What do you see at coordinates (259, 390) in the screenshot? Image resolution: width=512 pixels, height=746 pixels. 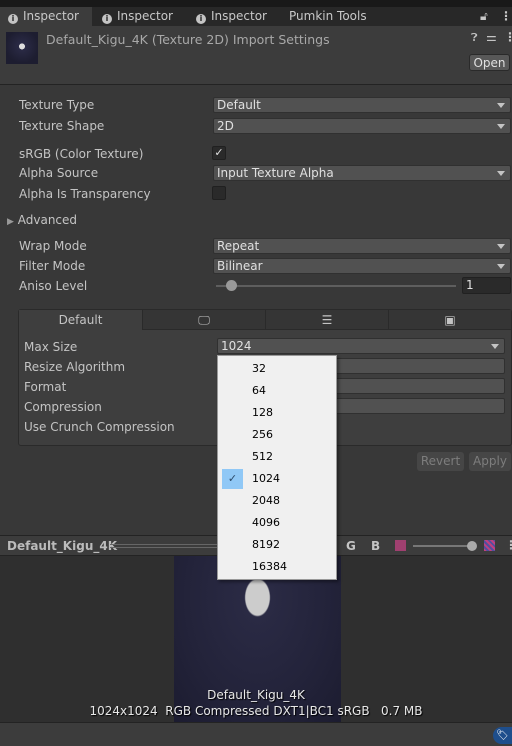 I see `menu-item-label: 64` at bounding box center [259, 390].